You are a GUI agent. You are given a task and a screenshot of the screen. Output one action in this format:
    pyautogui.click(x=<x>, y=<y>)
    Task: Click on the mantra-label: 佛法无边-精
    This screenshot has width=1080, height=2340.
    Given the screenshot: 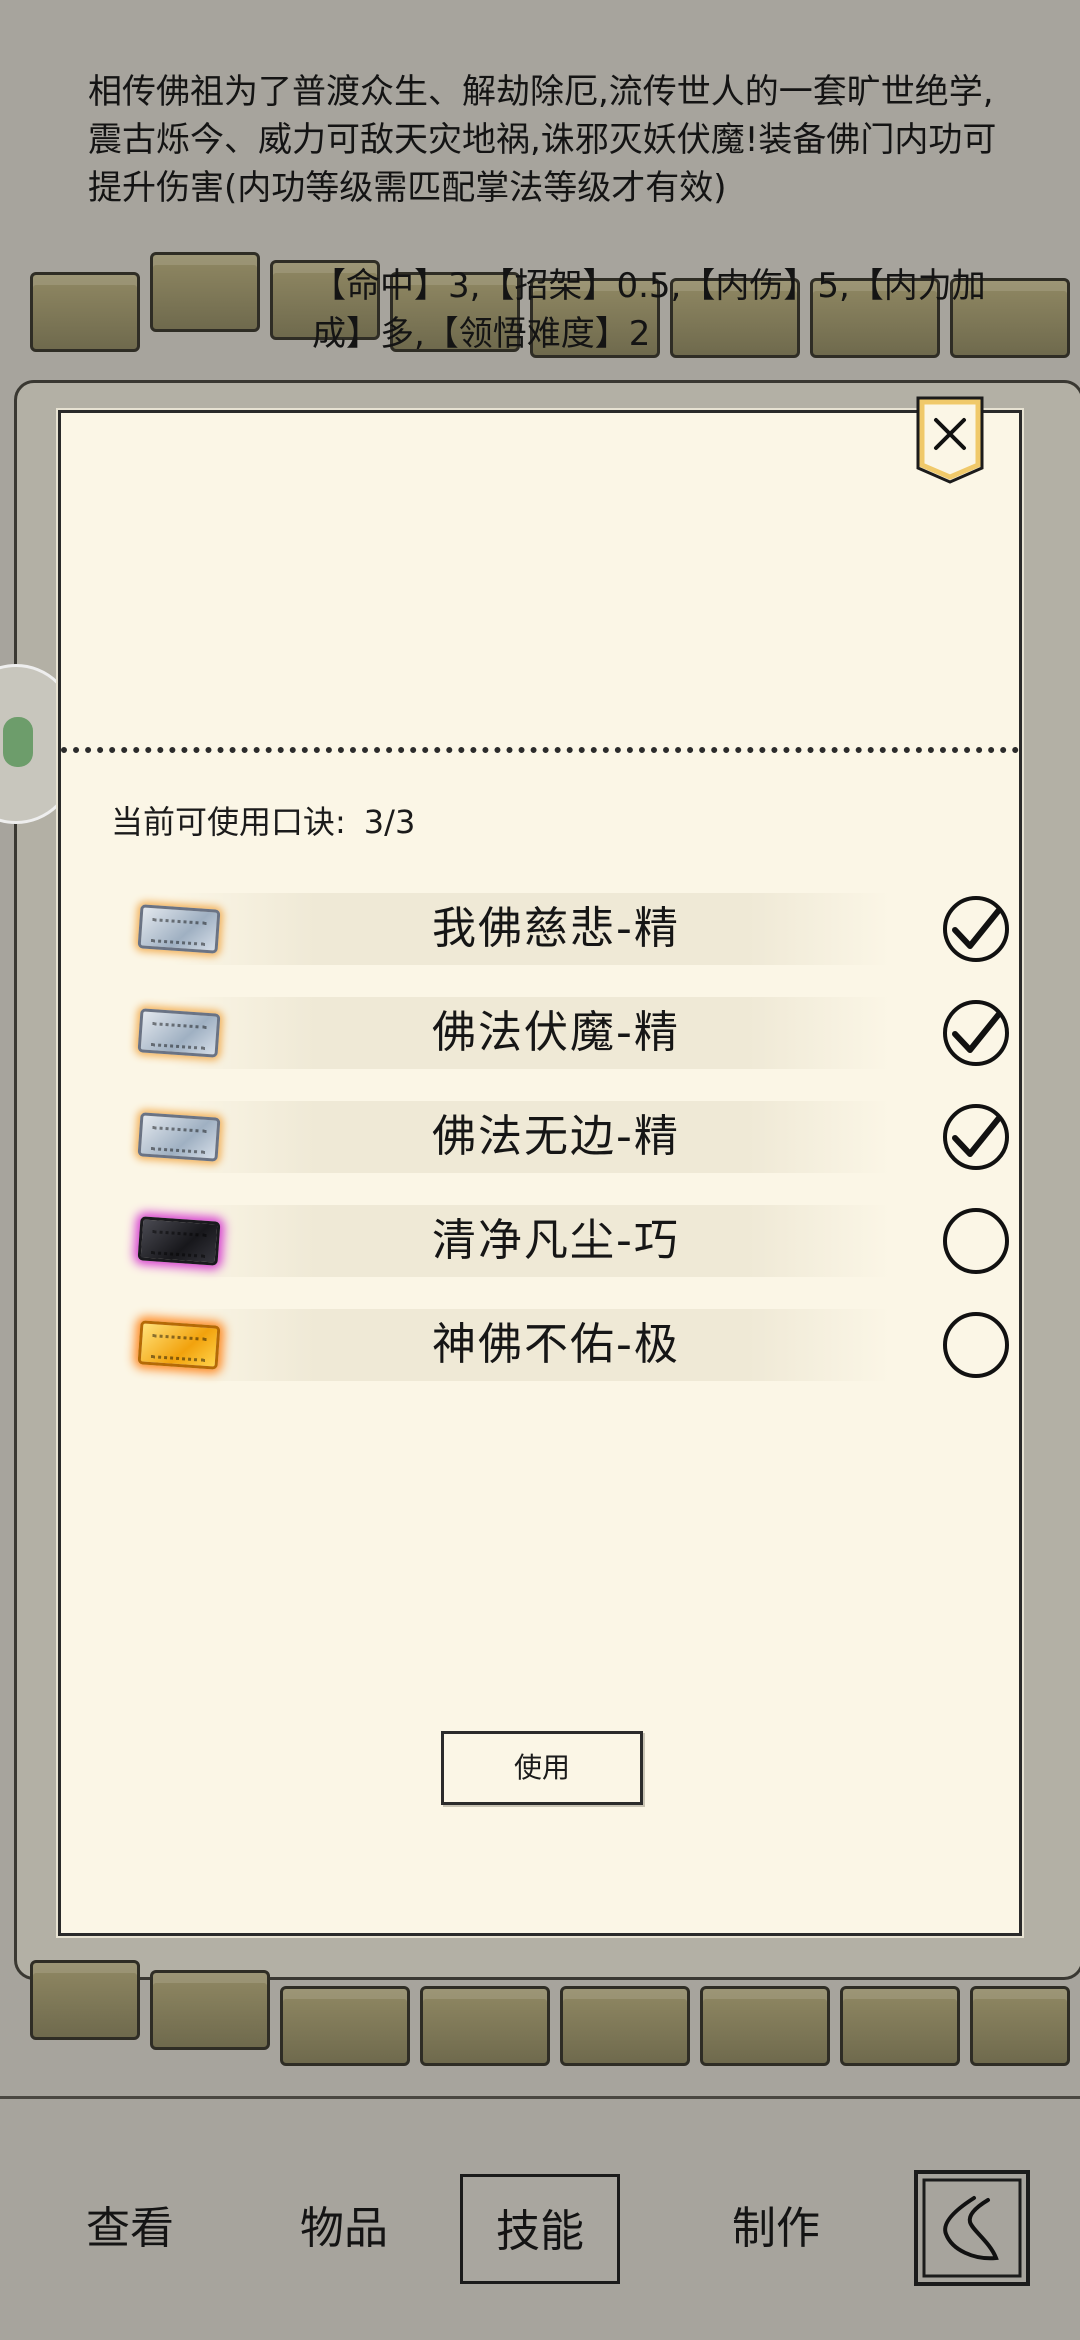 What is the action you would take?
    pyautogui.click(x=556, y=1136)
    